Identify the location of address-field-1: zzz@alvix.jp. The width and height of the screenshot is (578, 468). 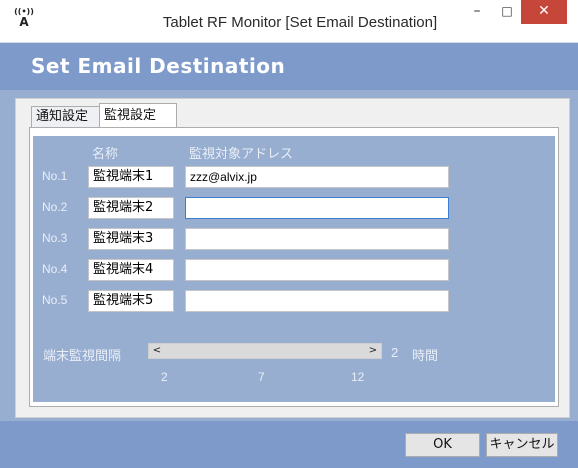
(317, 177).